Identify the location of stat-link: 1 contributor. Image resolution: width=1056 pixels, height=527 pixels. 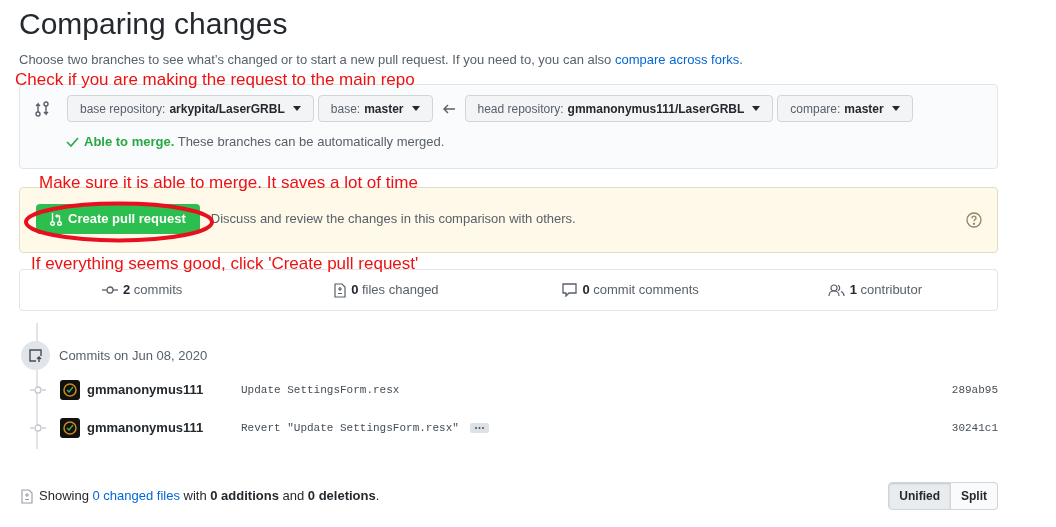
(885, 290).